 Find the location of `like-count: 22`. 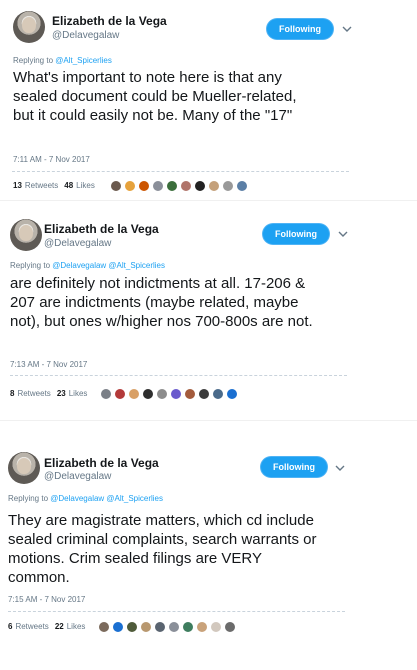

like-count: 22 is located at coordinates (59, 626).